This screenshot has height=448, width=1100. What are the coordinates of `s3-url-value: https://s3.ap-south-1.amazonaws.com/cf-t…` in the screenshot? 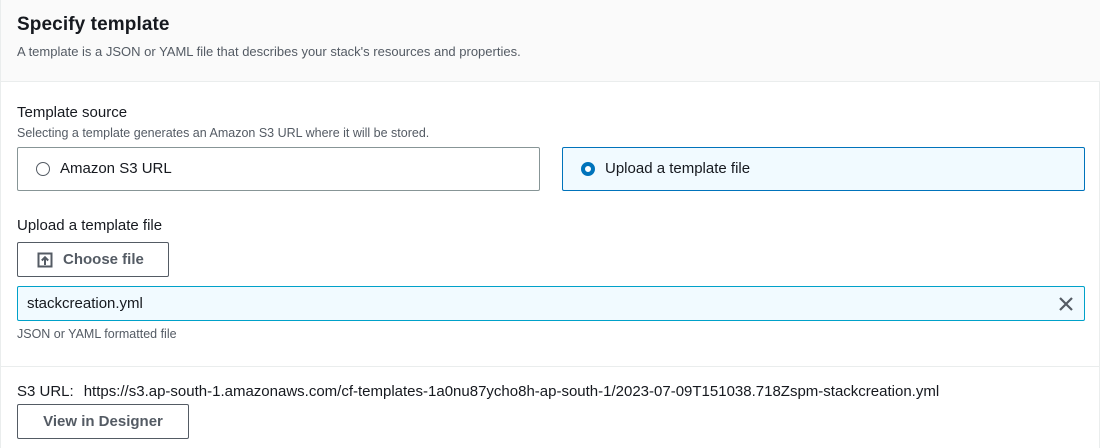 It's located at (511, 391).